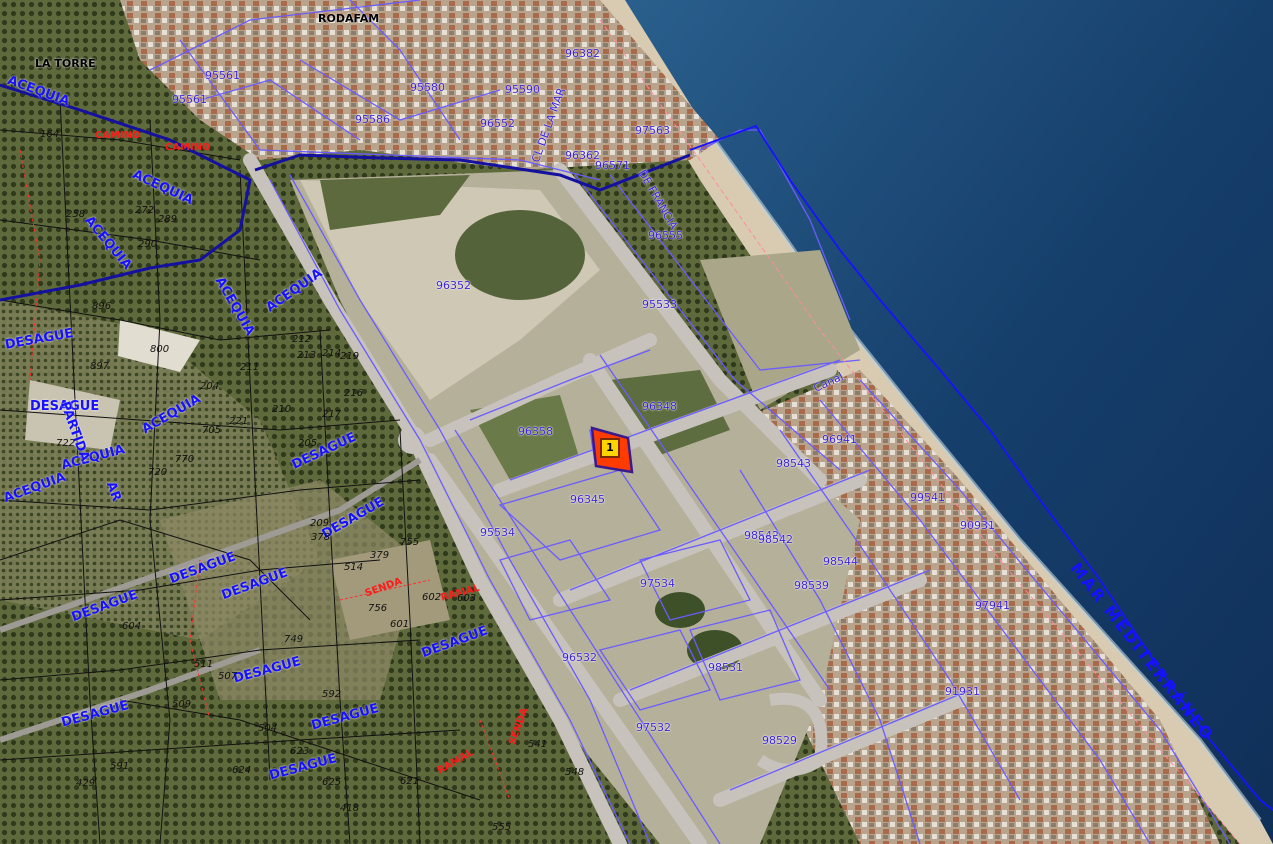  I want to click on parcel-marker: 1, so click(610, 448).